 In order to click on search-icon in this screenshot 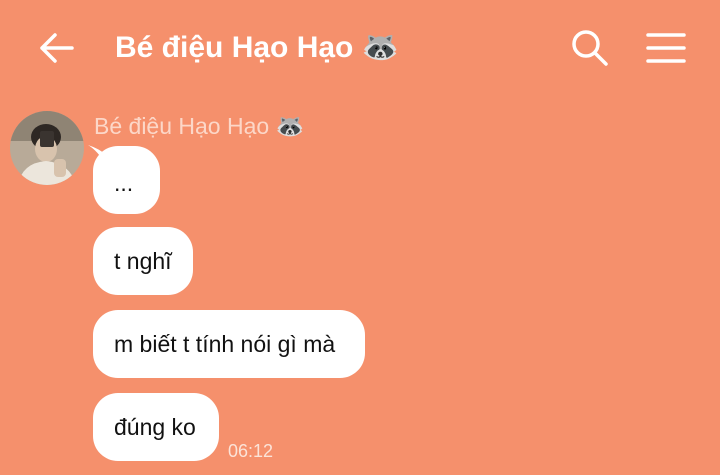, I will do `click(590, 48)`.